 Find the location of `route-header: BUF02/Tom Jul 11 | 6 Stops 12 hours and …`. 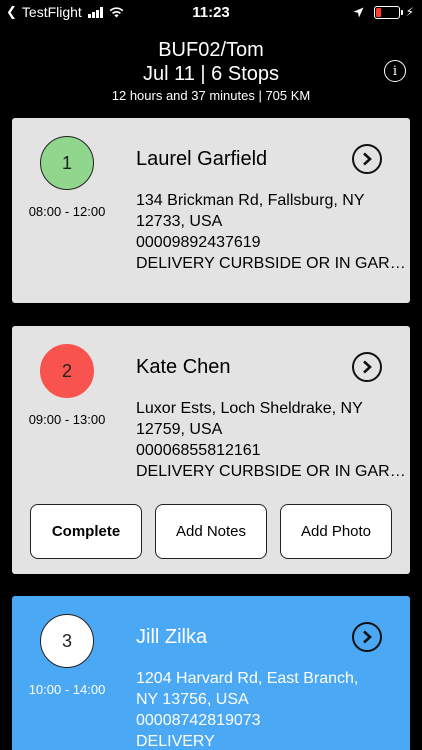

route-header: BUF02/Tom Jul 11 | 6 Stops 12 hours and … is located at coordinates (211, 71).